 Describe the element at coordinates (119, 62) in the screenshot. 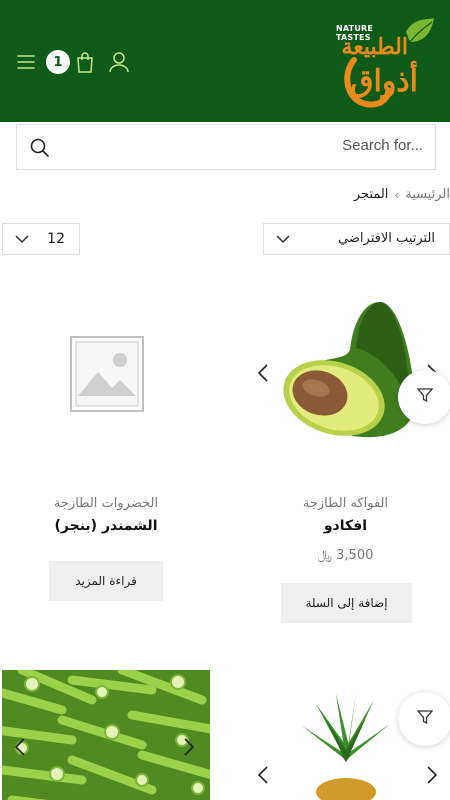

I see `user-icon` at that location.